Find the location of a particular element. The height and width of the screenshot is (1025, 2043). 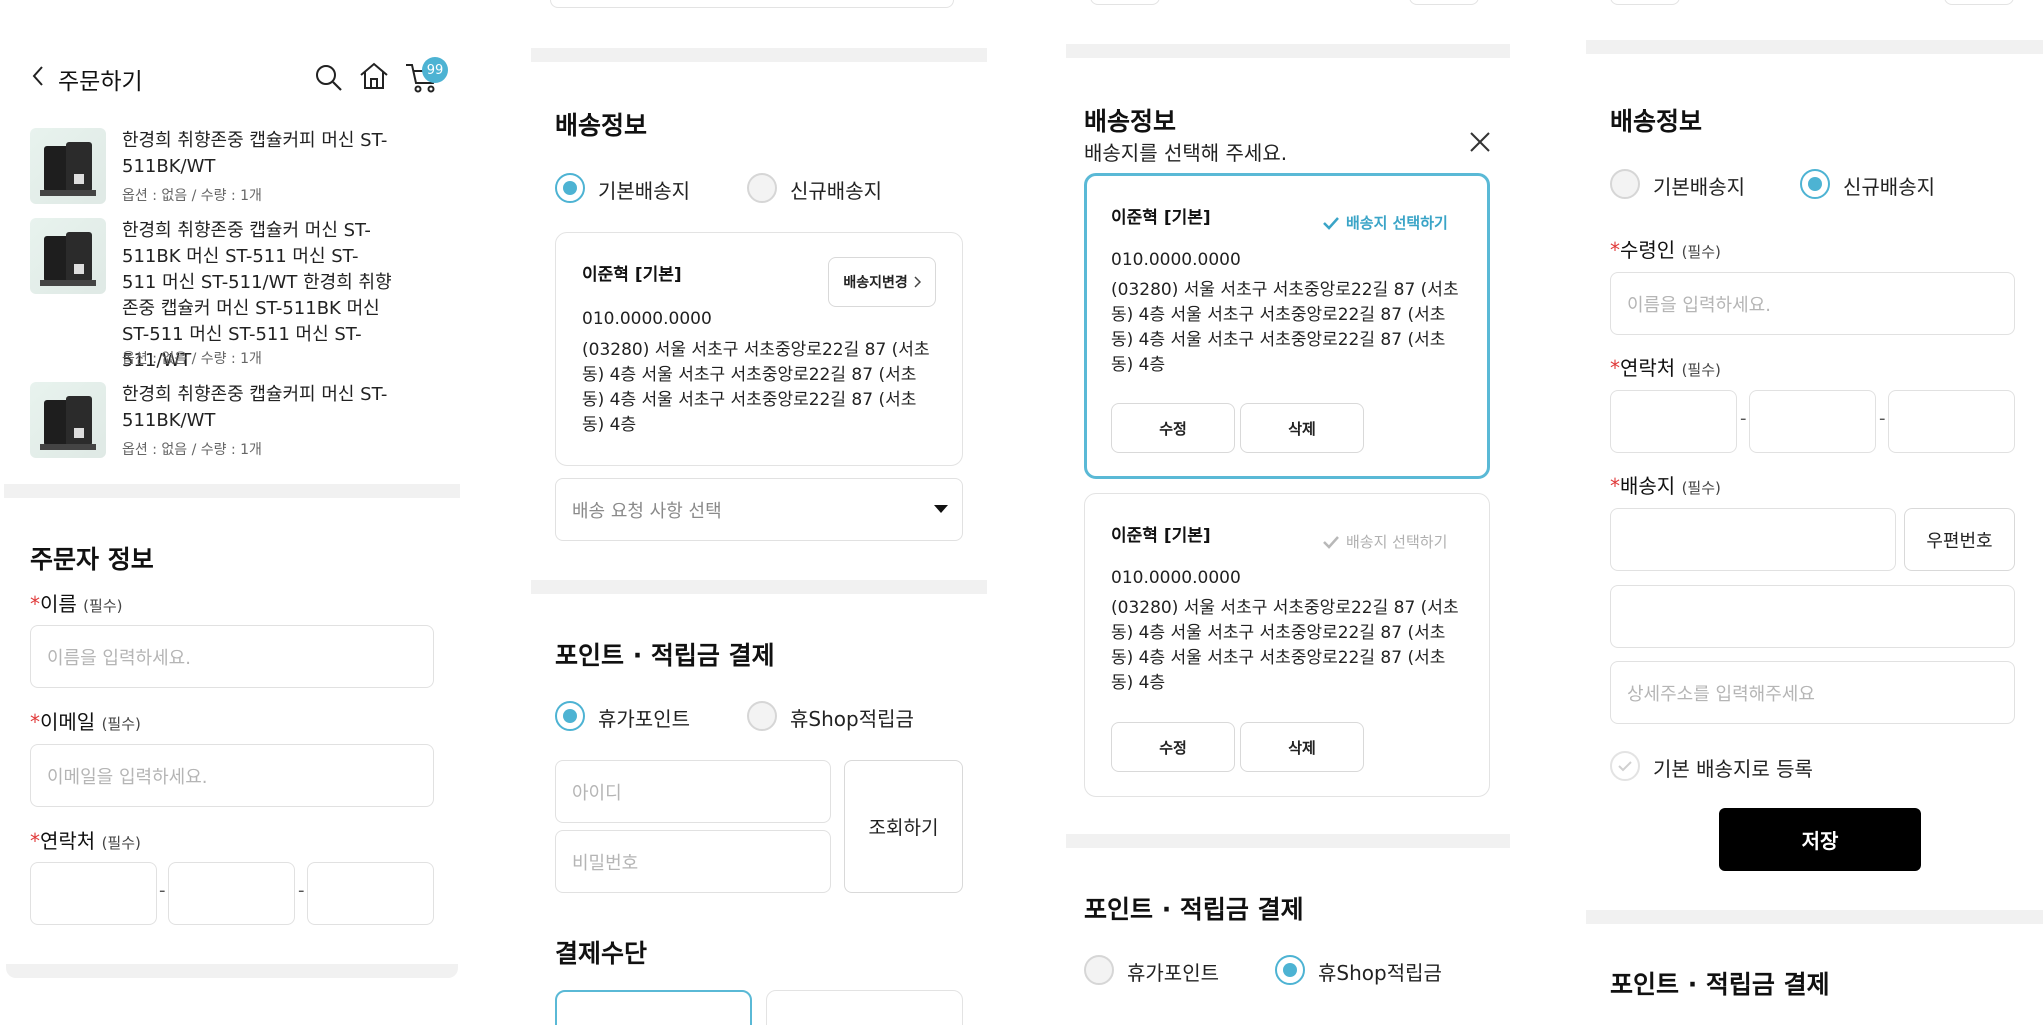

default-address-checkbox-label: 기본 배송지로 등록 is located at coordinates (1733, 767).